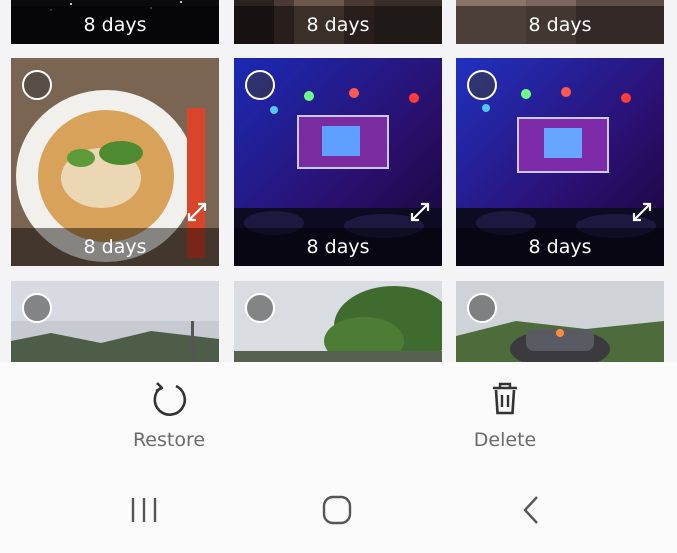  What do you see at coordinates (505, 440) in the screenshot?
I see `delete-label: Delete` at bounding box center [505, 440].